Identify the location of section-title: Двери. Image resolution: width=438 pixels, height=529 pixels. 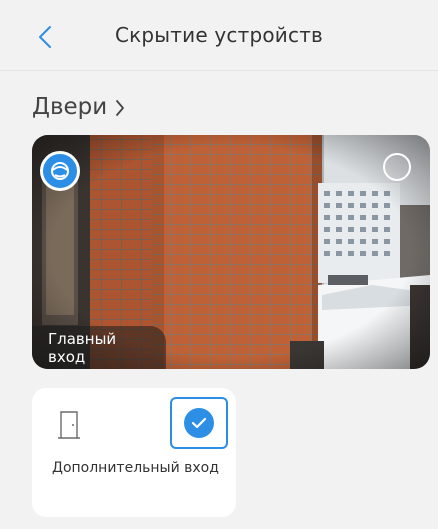
(70, 107).